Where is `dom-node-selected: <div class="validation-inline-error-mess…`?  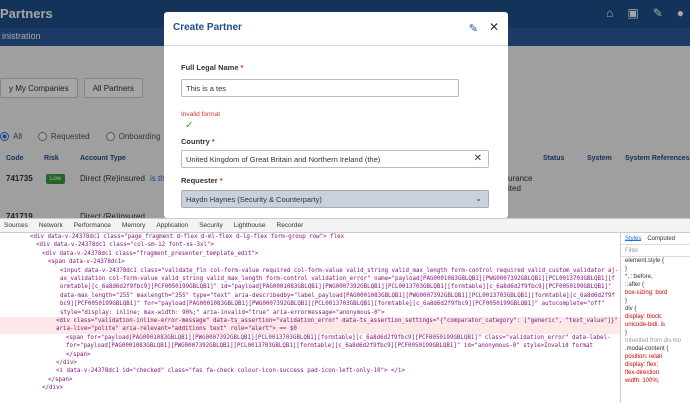 dom-node-selected: <div class="validation-inline-error-mess… is located at coordinates (310, 325).